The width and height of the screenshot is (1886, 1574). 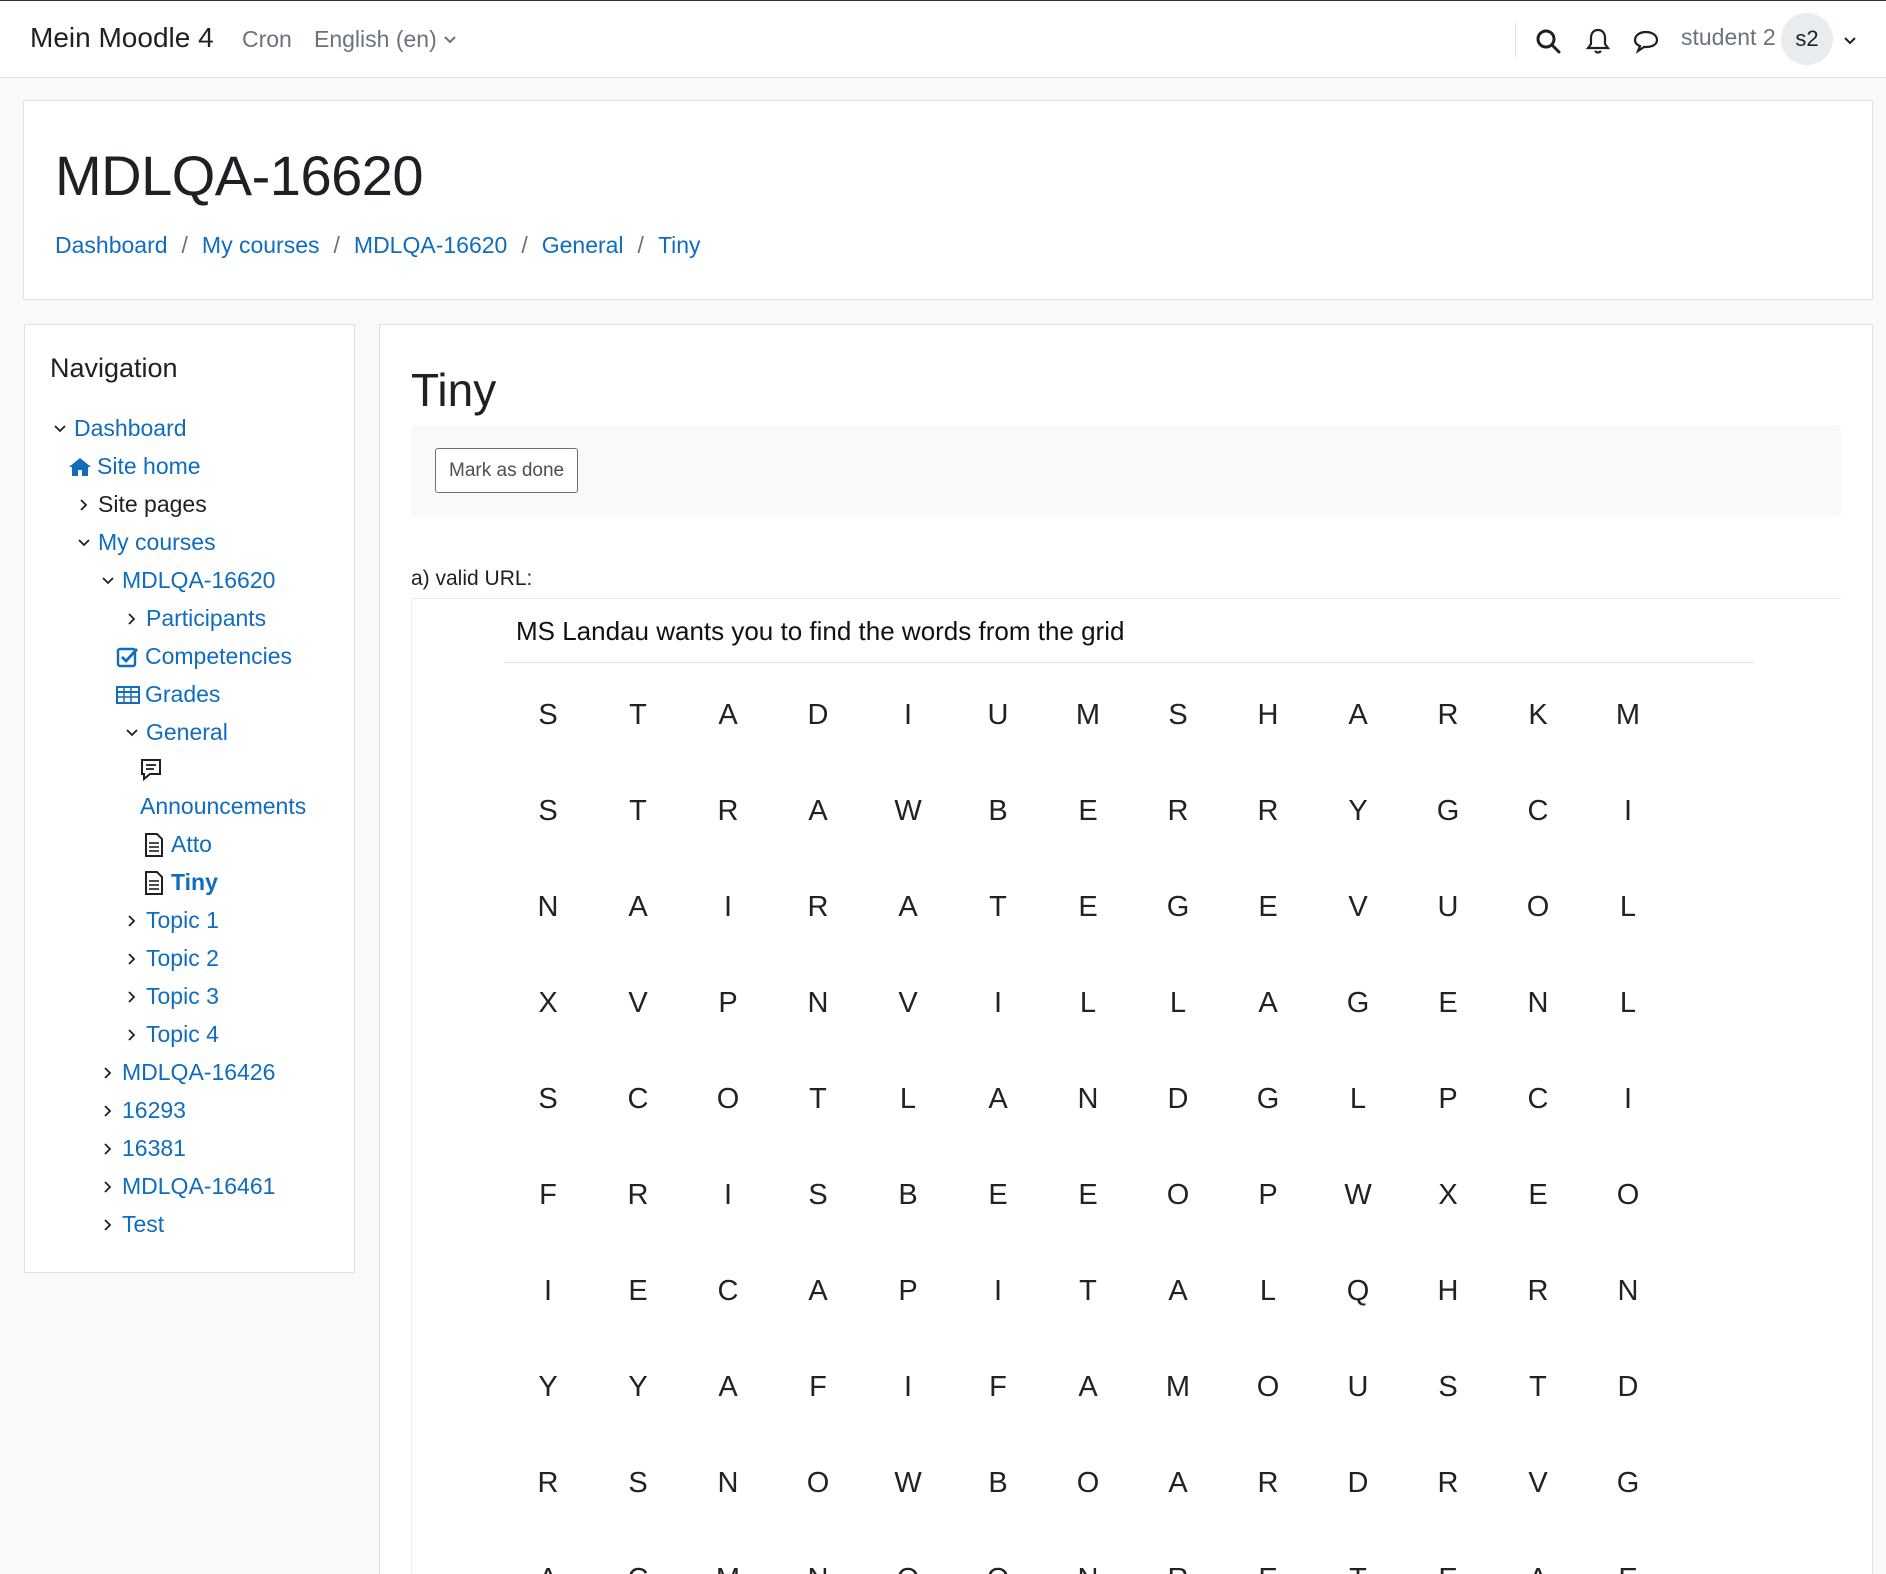 What do you see at coordinates (1646, 41) in the screenshot?
I see `chat-icon` at bounding box center [1646, 41].